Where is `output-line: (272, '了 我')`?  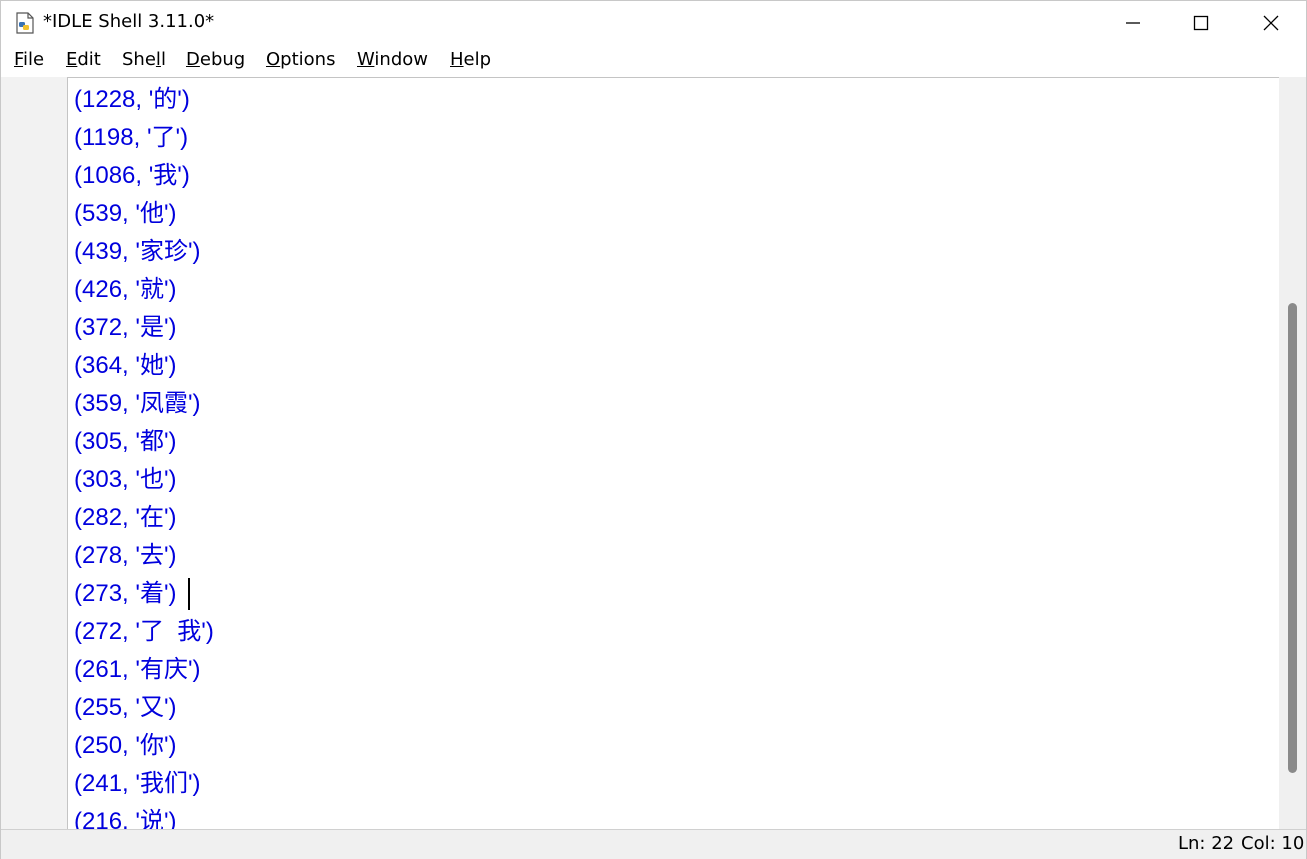
output-line: (272, '了 我') is located at coordinates (144, 632).